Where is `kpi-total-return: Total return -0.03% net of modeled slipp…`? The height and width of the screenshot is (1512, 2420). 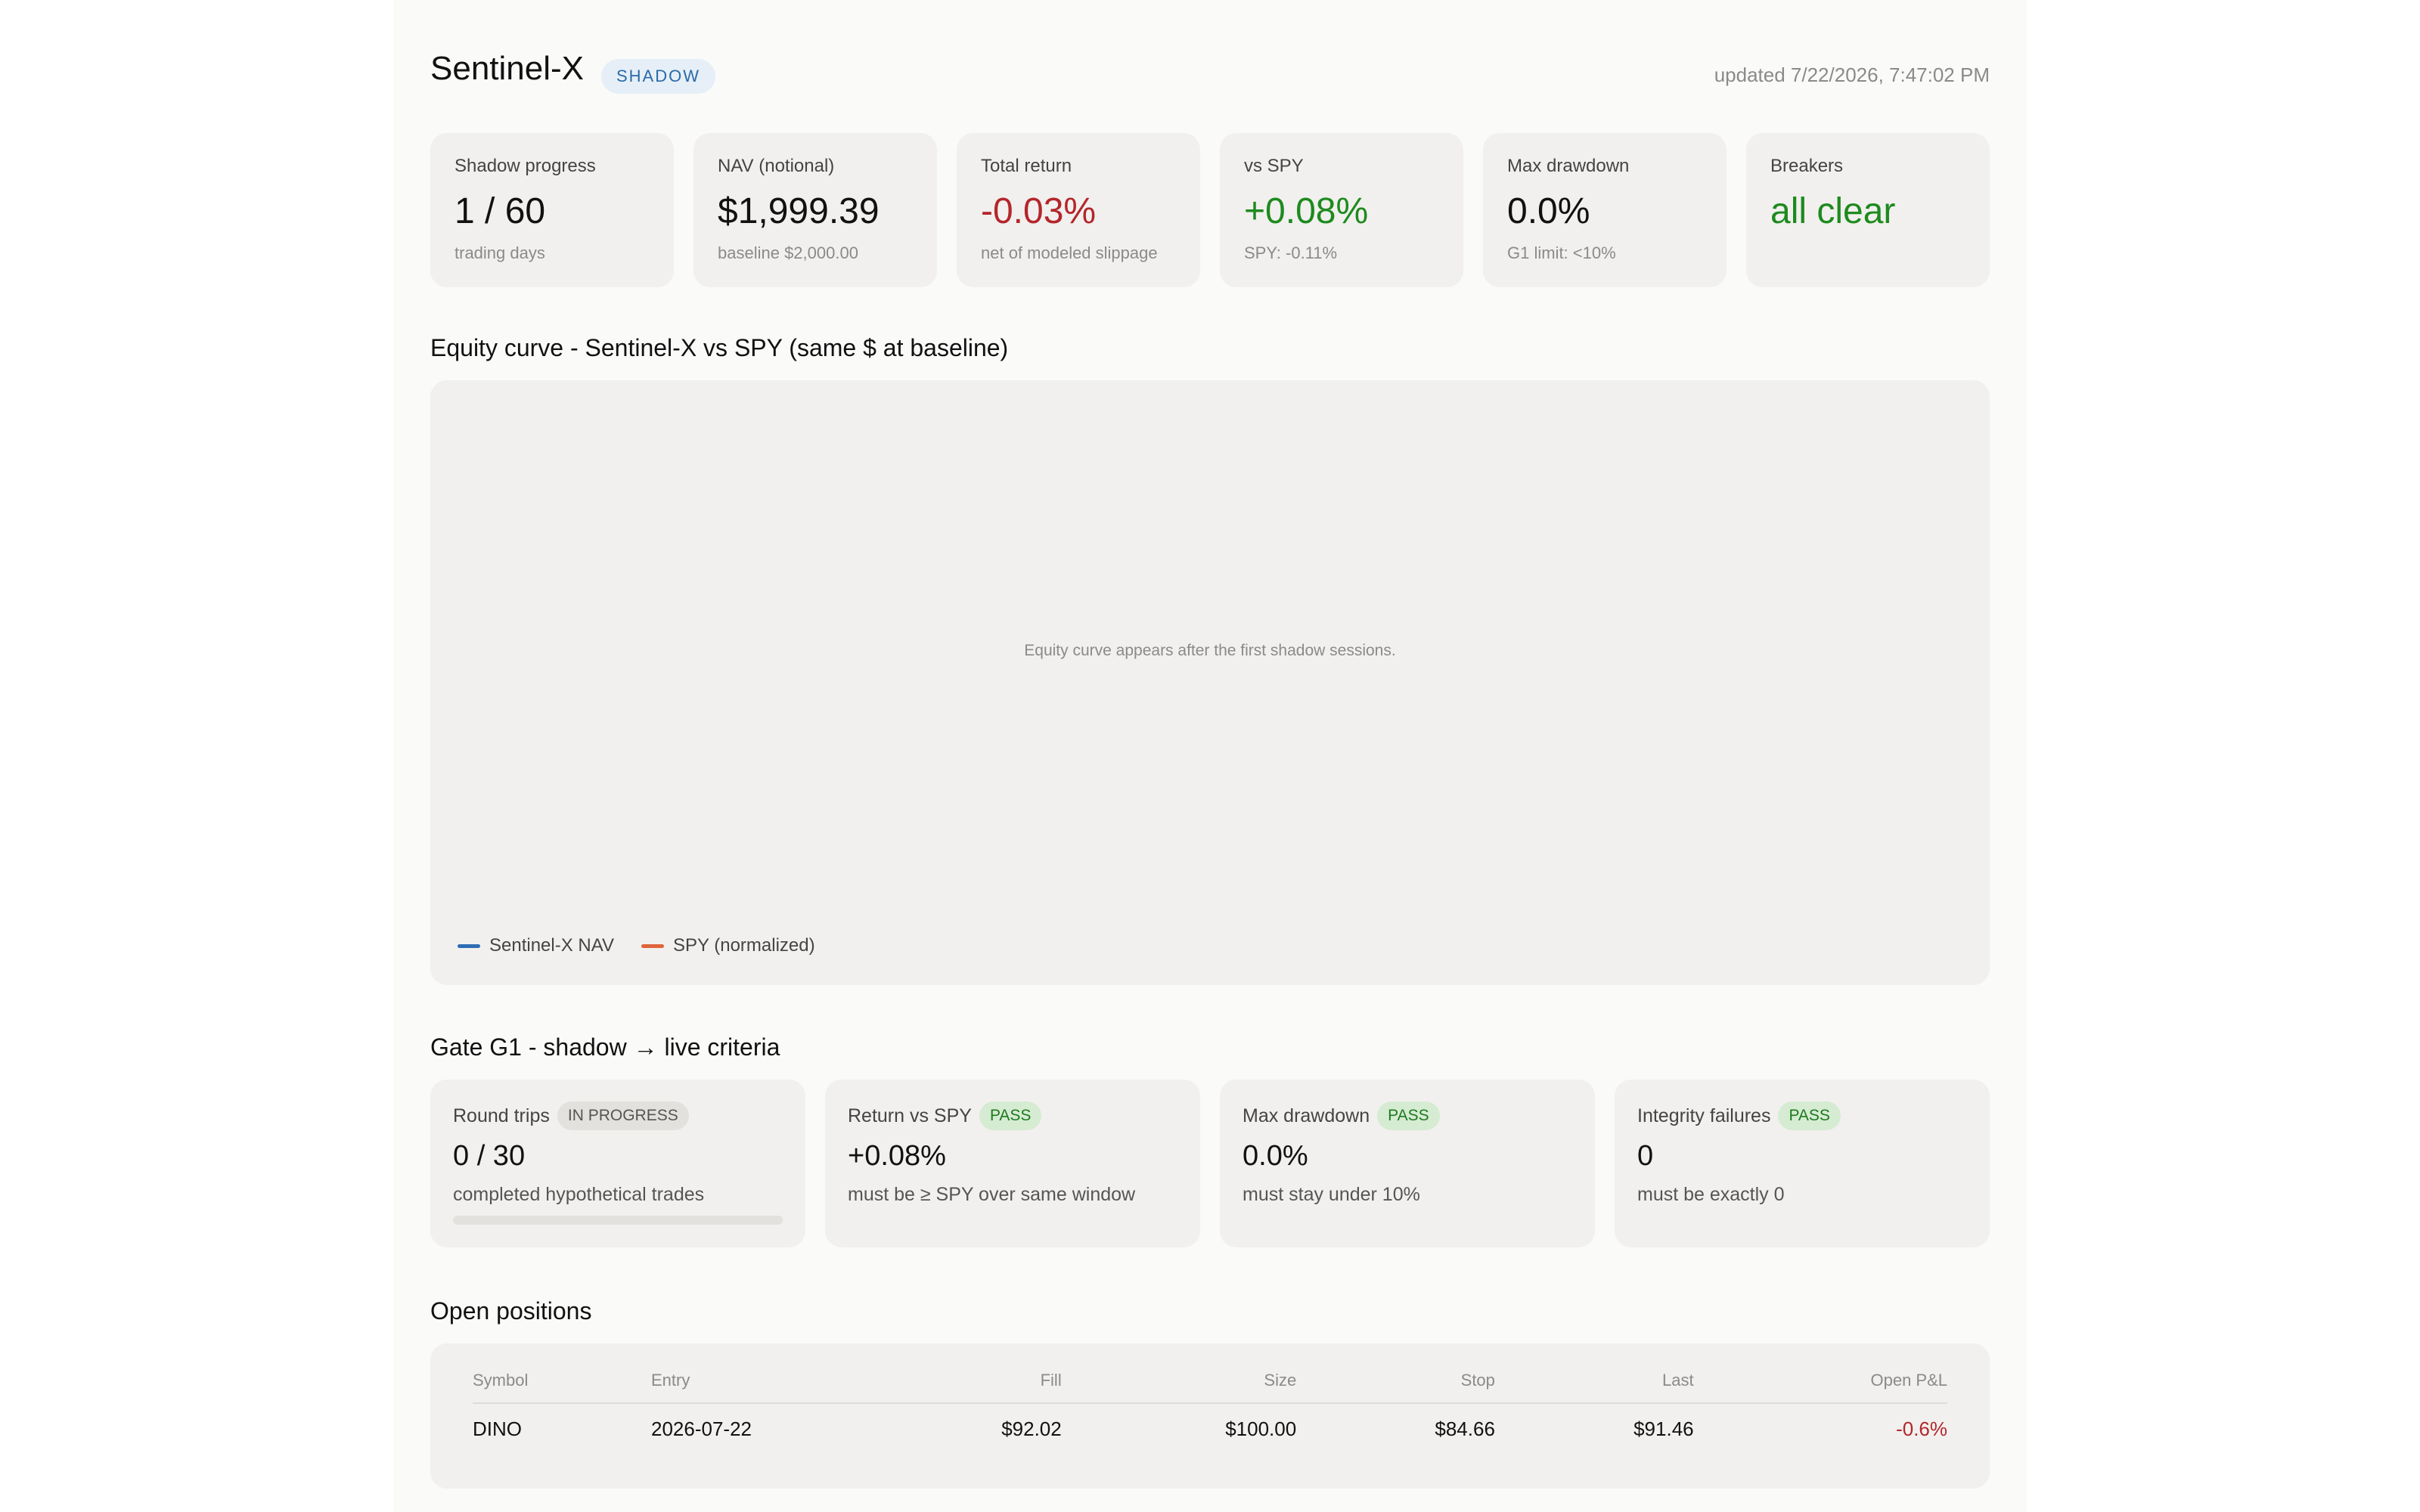 kpi-total-return: Total return -0.03% net of modeled slipp… is located at coordinates (1078, 210).